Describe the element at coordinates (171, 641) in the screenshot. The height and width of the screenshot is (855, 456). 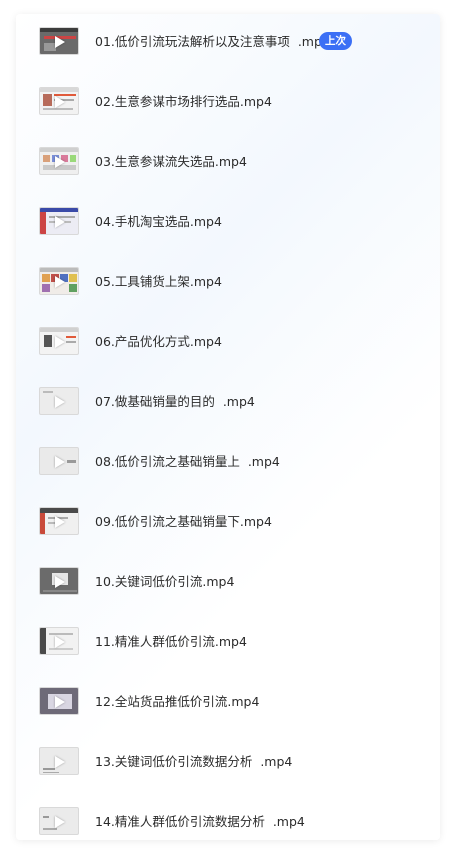
I see `episode-title: 11.精准人群低价引流.mp4` at that location.